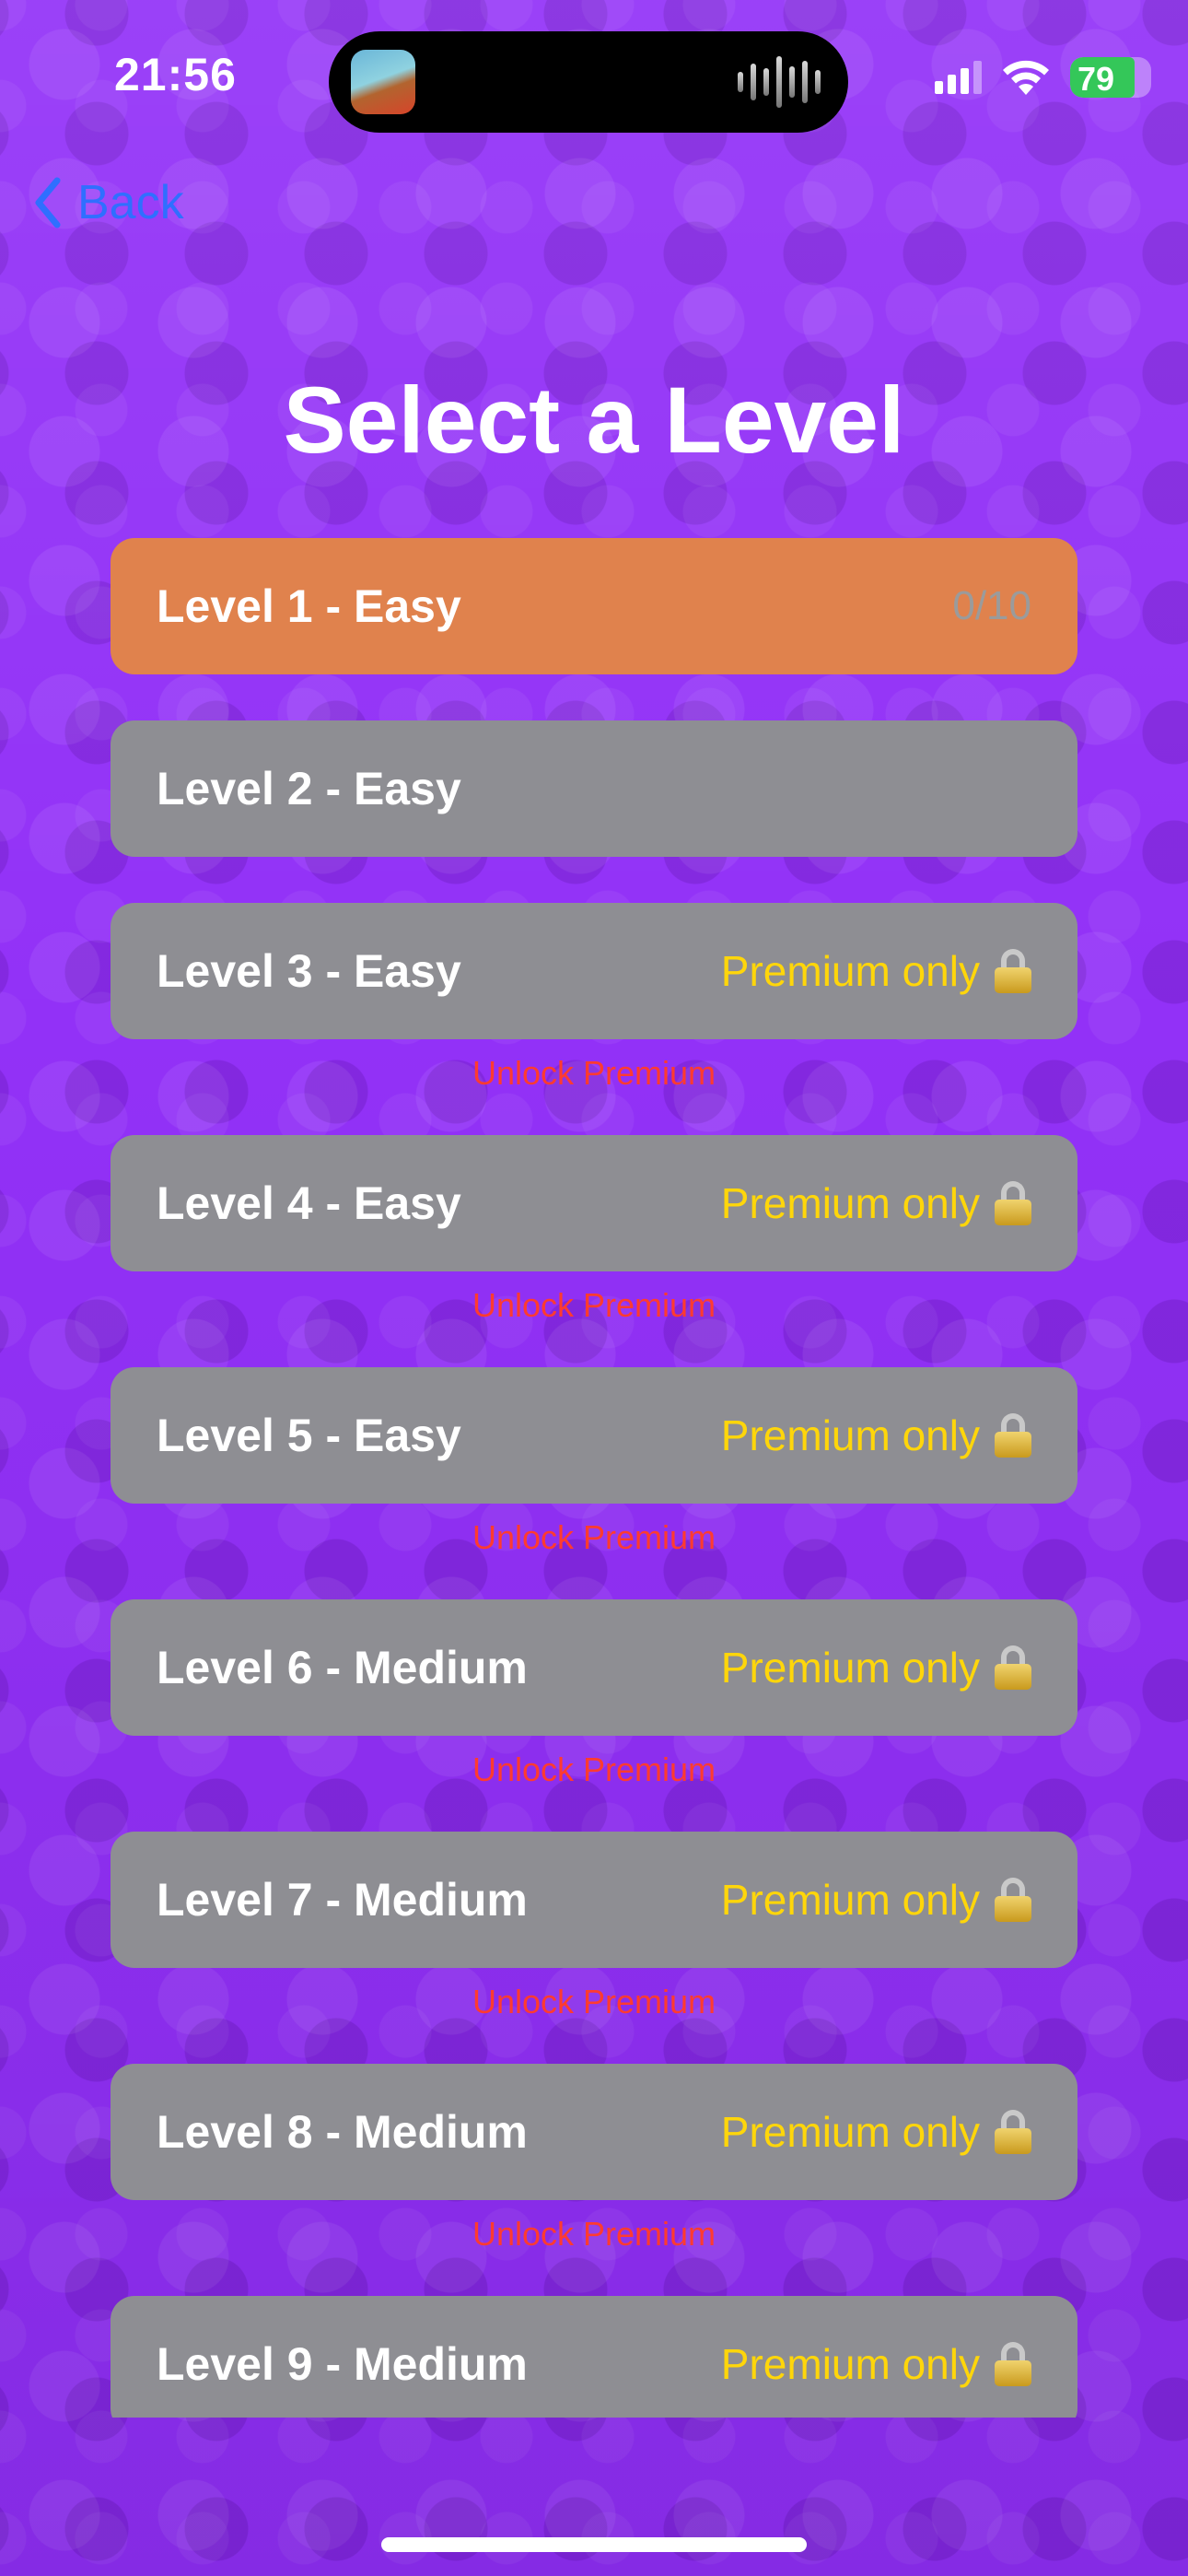  Describe the element at coordinates (992, 605) in the screenshot. I see `level-progress: 0/10` at that location.